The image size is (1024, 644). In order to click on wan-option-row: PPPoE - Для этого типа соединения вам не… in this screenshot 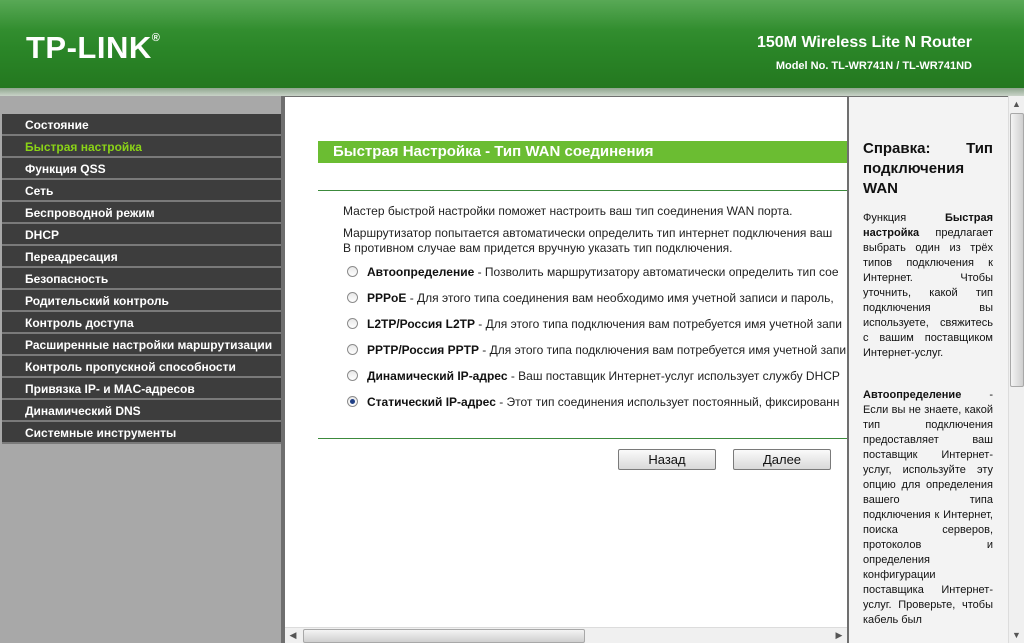, I will do `click(590, 298)`.